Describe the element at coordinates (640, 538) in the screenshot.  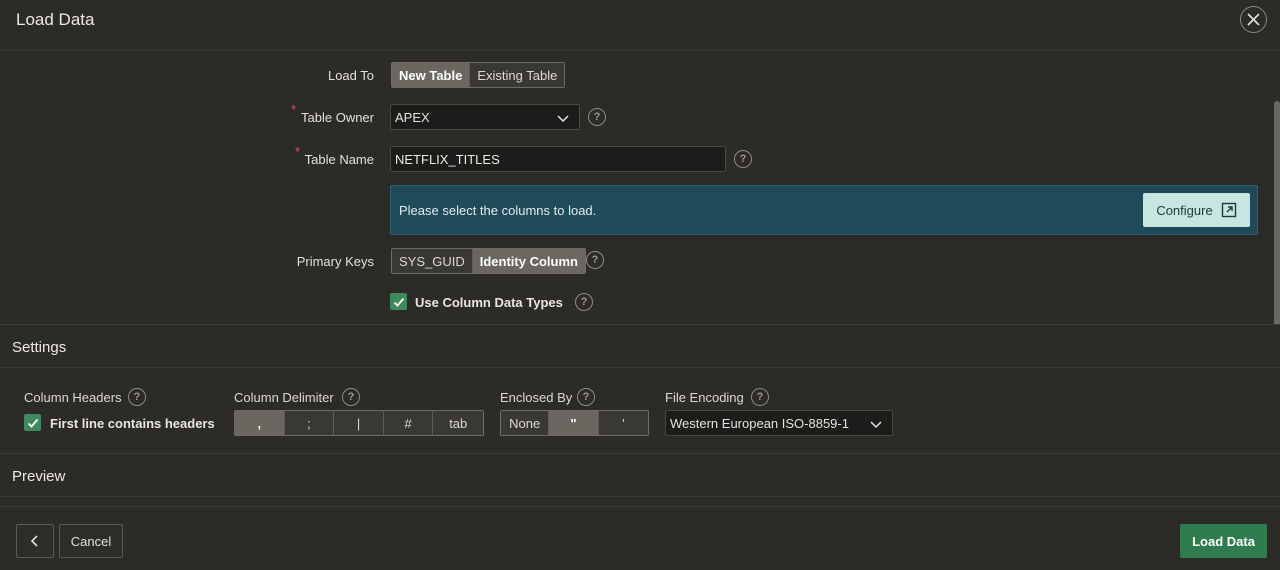
I see `dialog-footer: Cancel Load Data` at that location.